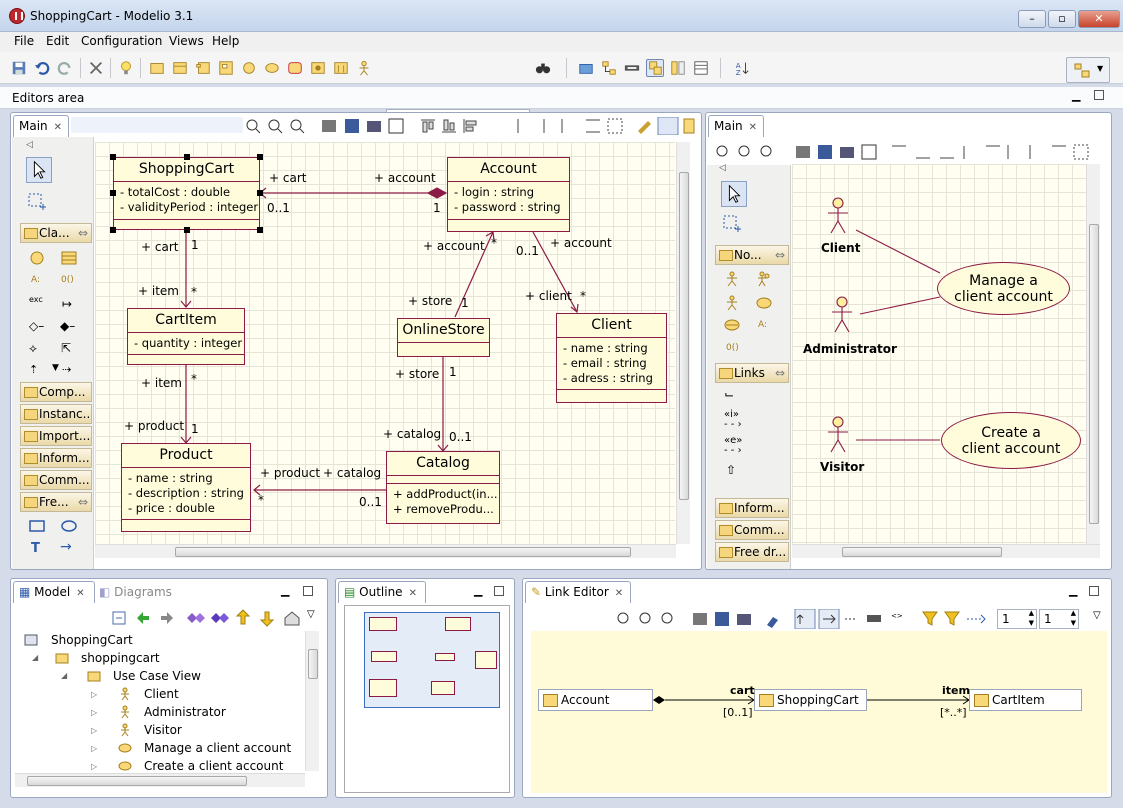  Describe the element at coordinates (1011, 440) in the screenshot. I see `usecase-create-client-account: Create a client account` at that location.